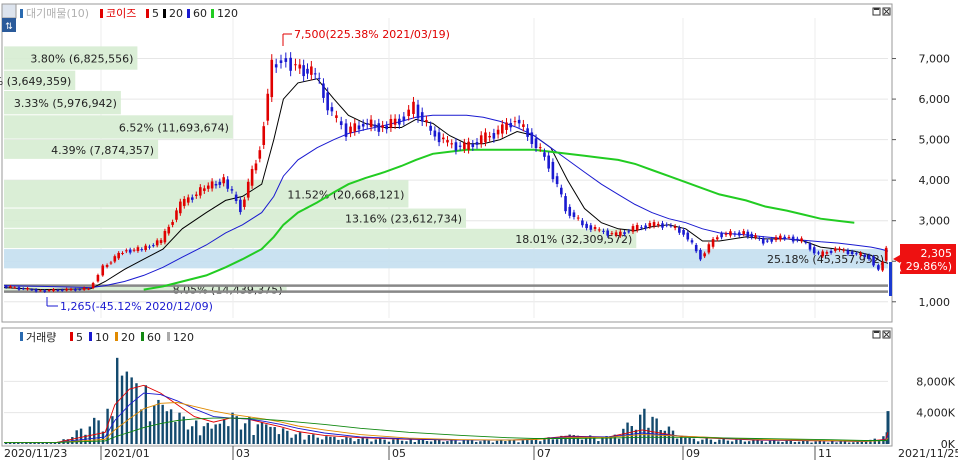  I want to click on x-tick-label: 2021/01, so click(127, 453).